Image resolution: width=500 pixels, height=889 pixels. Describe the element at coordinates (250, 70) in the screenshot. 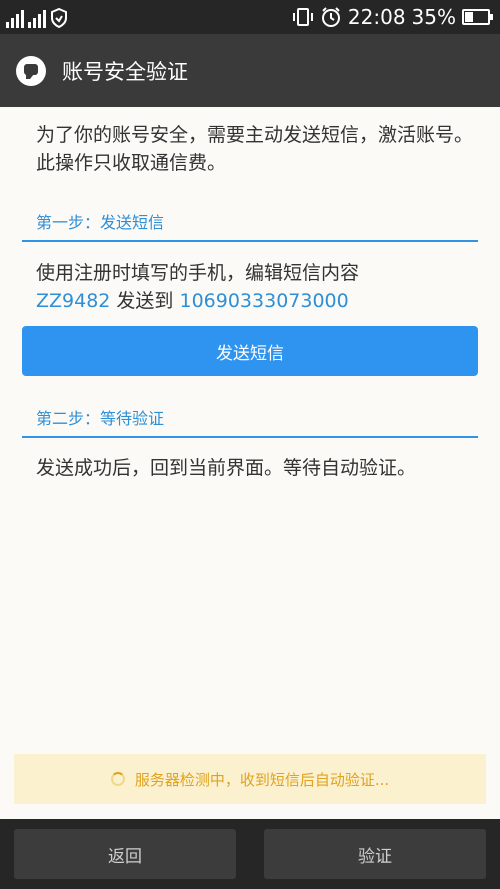

I see `title-bar: 账号安全验证` at that location.